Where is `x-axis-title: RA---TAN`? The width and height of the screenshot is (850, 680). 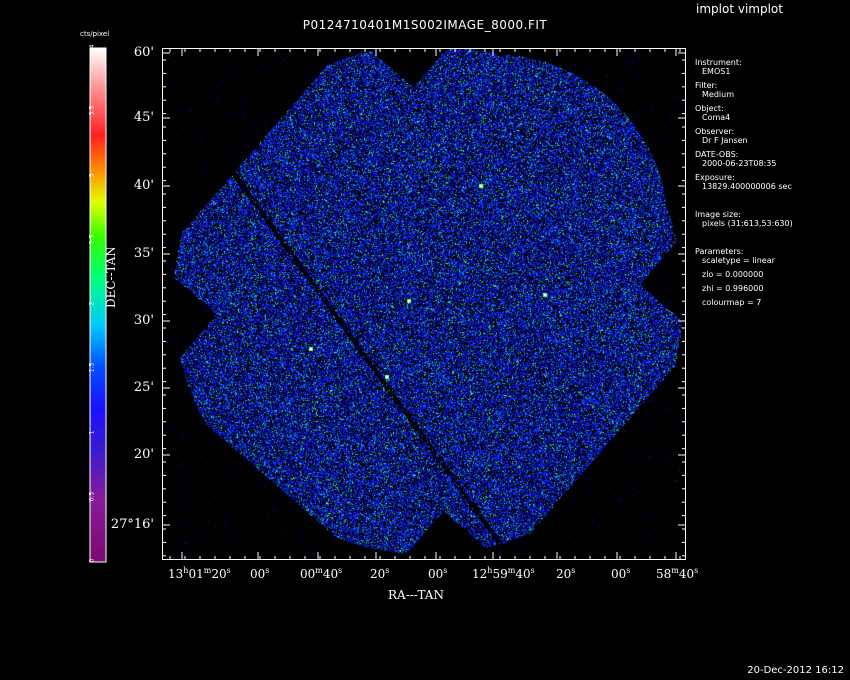
x-axis-title: RA---TAN is located at coordinates (416, 595).